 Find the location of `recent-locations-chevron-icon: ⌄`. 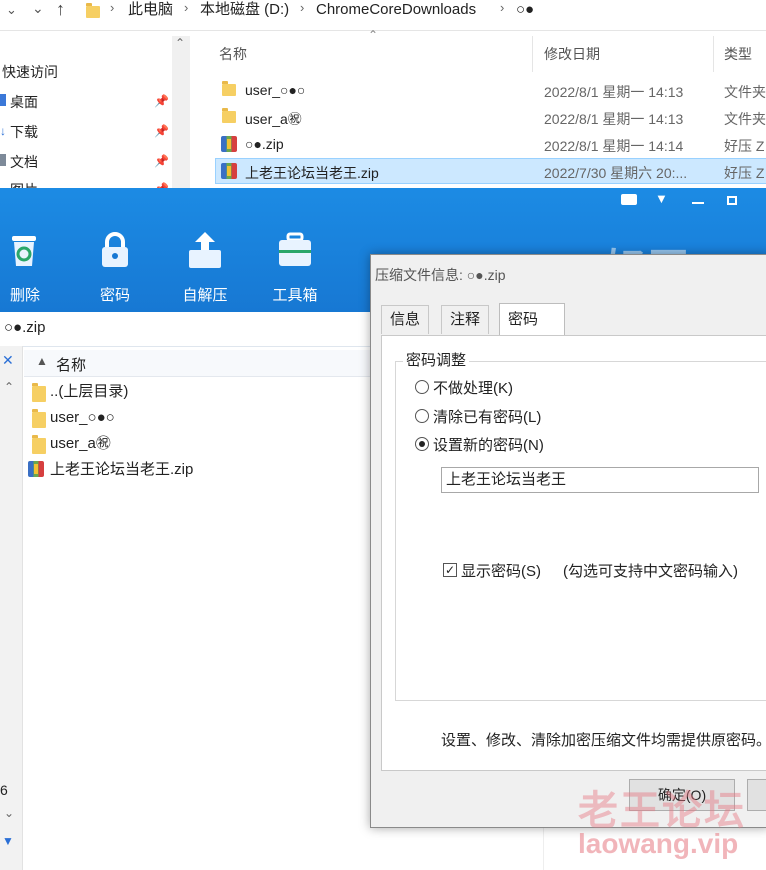

recent-locations-chevron-icon: ⌄ is located at coordinates (11, 10).